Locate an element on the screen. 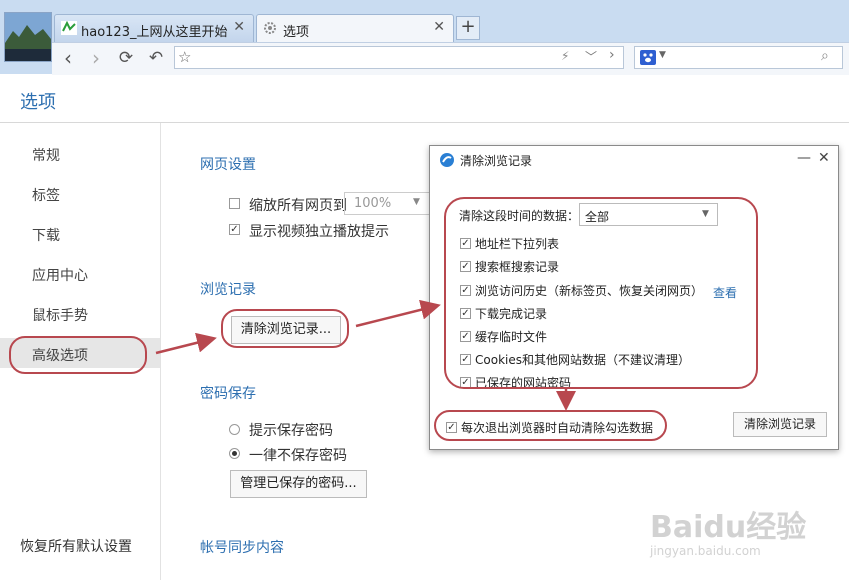 The width and height of the screenshot is (849, 580). baidu-watermark: Baidu经验 is located at coordinates (728, 527).